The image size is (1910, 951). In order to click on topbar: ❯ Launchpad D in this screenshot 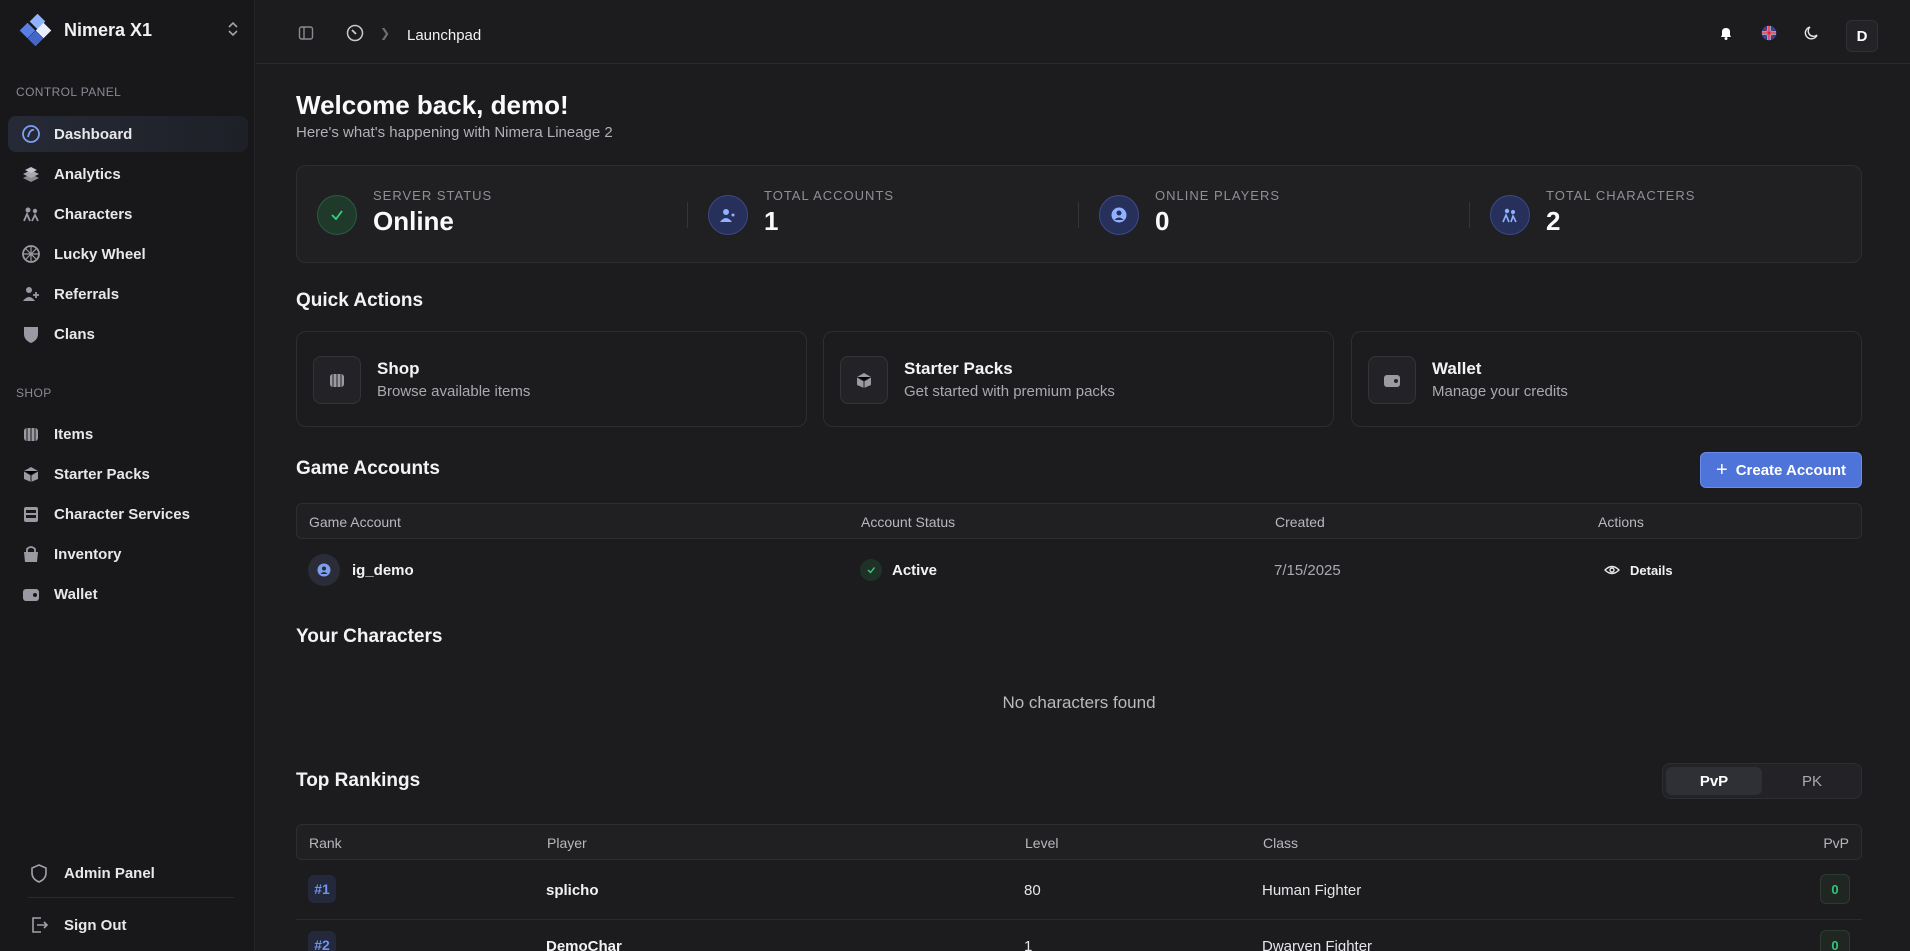, I will do `click(1083, 32)`.